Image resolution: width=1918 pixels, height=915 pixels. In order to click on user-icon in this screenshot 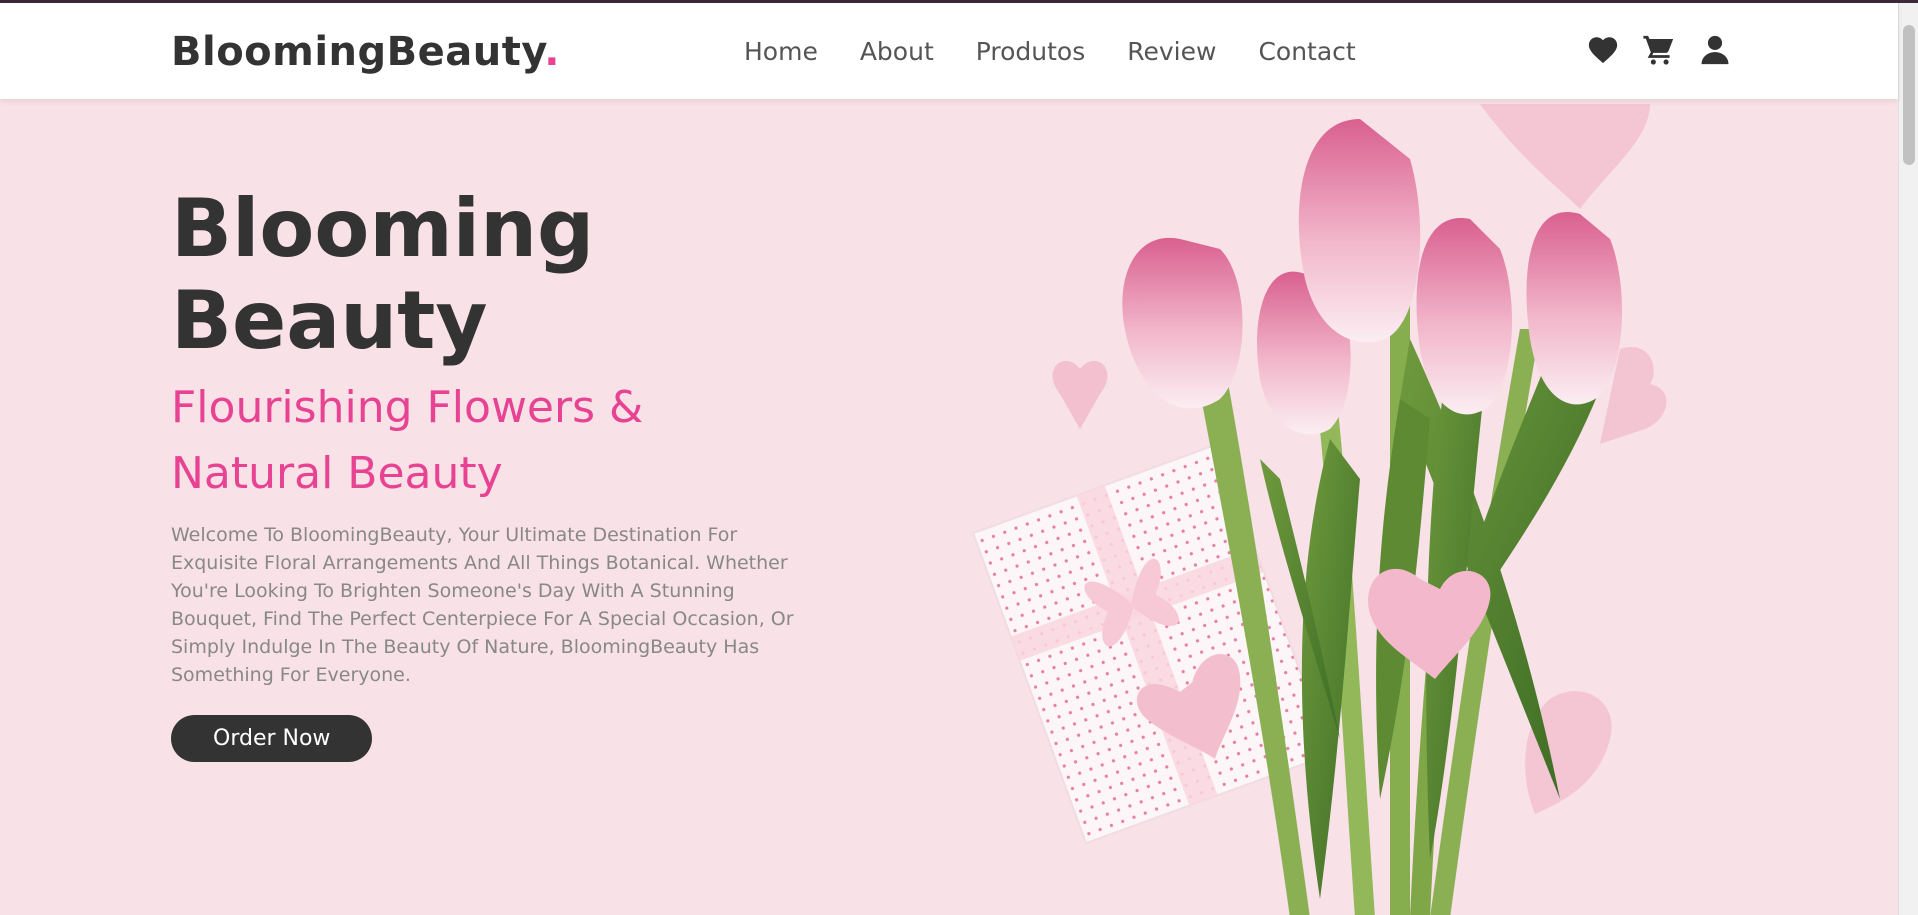, I will do `click(1715, 50)`.